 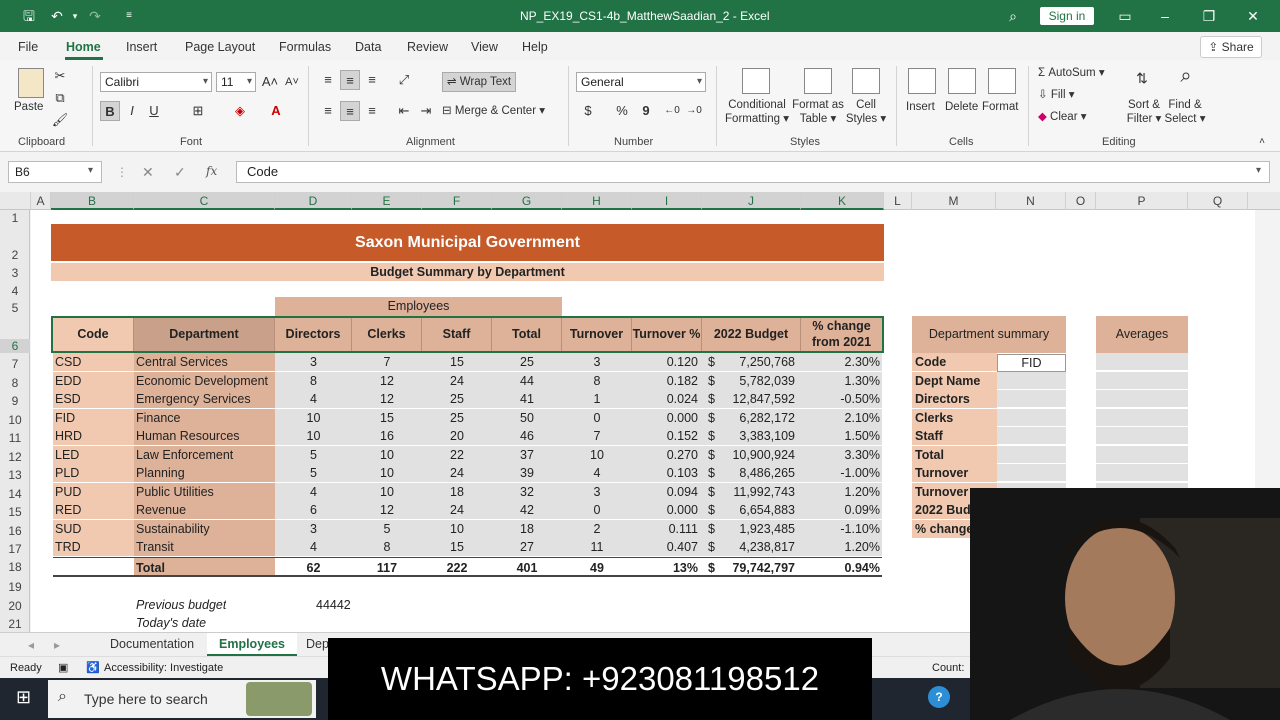 What do you see at coordinates (305, 47) in the screenshot?
I see `menu-formulas: Formulas` at bounding box center [305, 47].